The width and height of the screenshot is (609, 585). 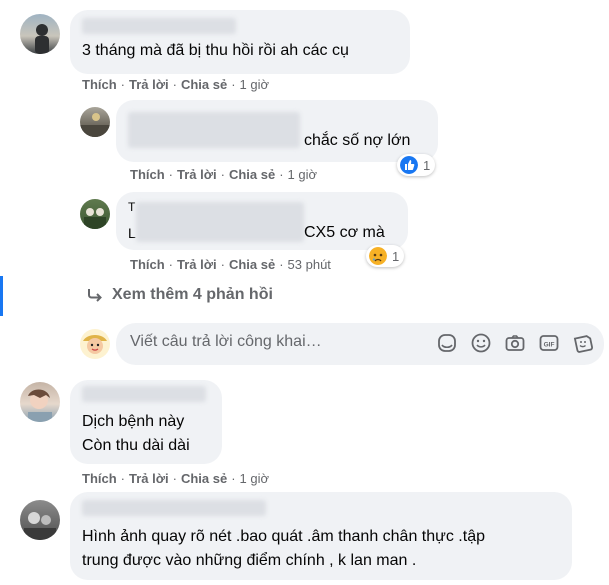 I want to click on blurred-prefix: T, so click(x=132, y=207).